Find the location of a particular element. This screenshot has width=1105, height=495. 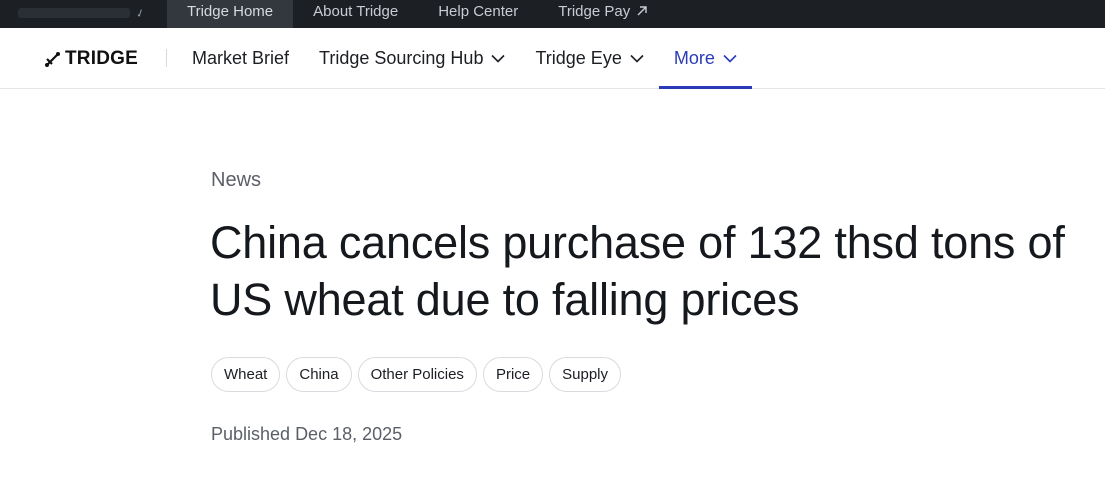

nav-item-label: Market Brief is located at coordinates (241, 57).